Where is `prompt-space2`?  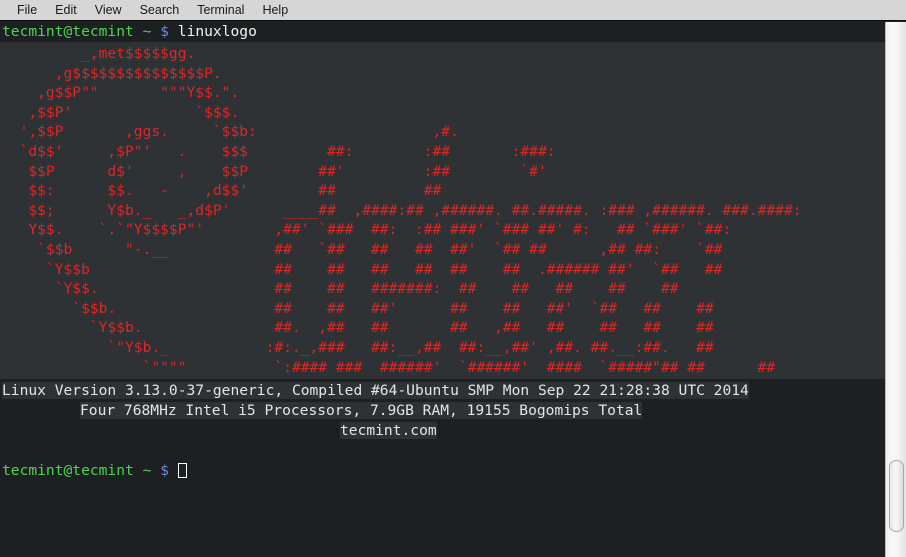
prompt-space2 is located at coordinates (155, 31).